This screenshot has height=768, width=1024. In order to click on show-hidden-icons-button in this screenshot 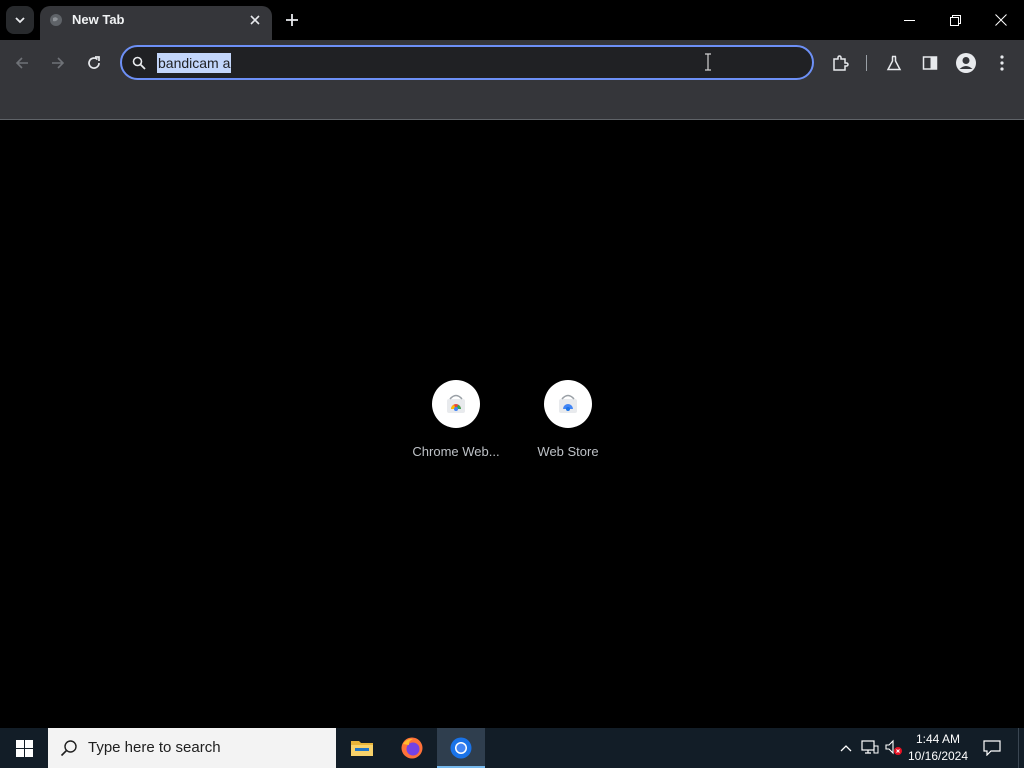, I will do `click(846, 748)`.